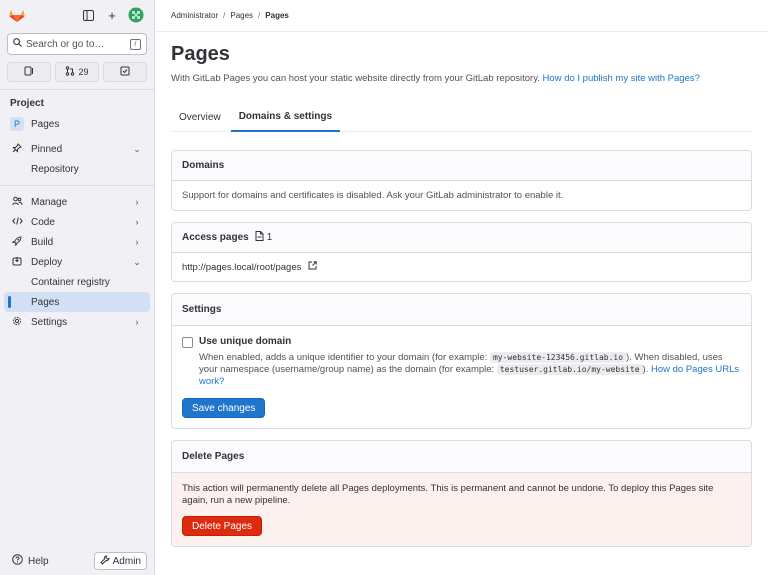  What do you see at coordinates (104, 561) in the screenshot?
I see `wrench-icon` at bounding box center [104, 561].